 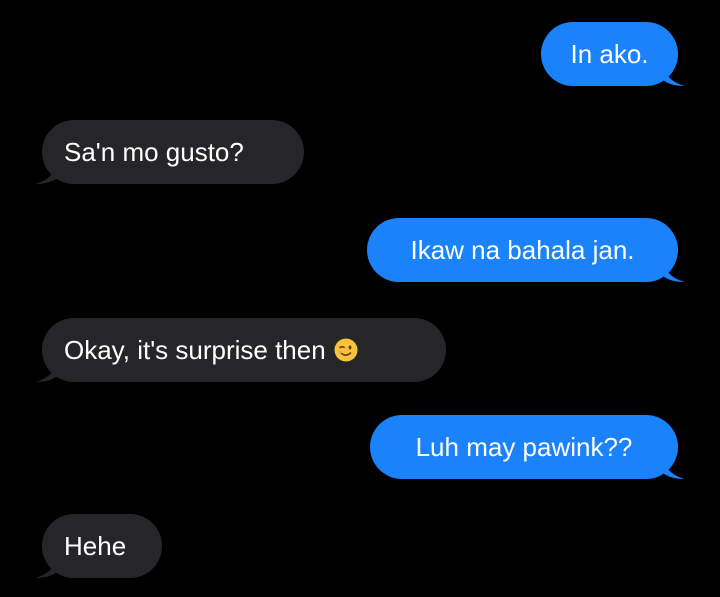 What do you see at coordinates (524, 447) in the screenshot?
I see `message-text: Luh may pawink??` at bounding box center [524, 447].